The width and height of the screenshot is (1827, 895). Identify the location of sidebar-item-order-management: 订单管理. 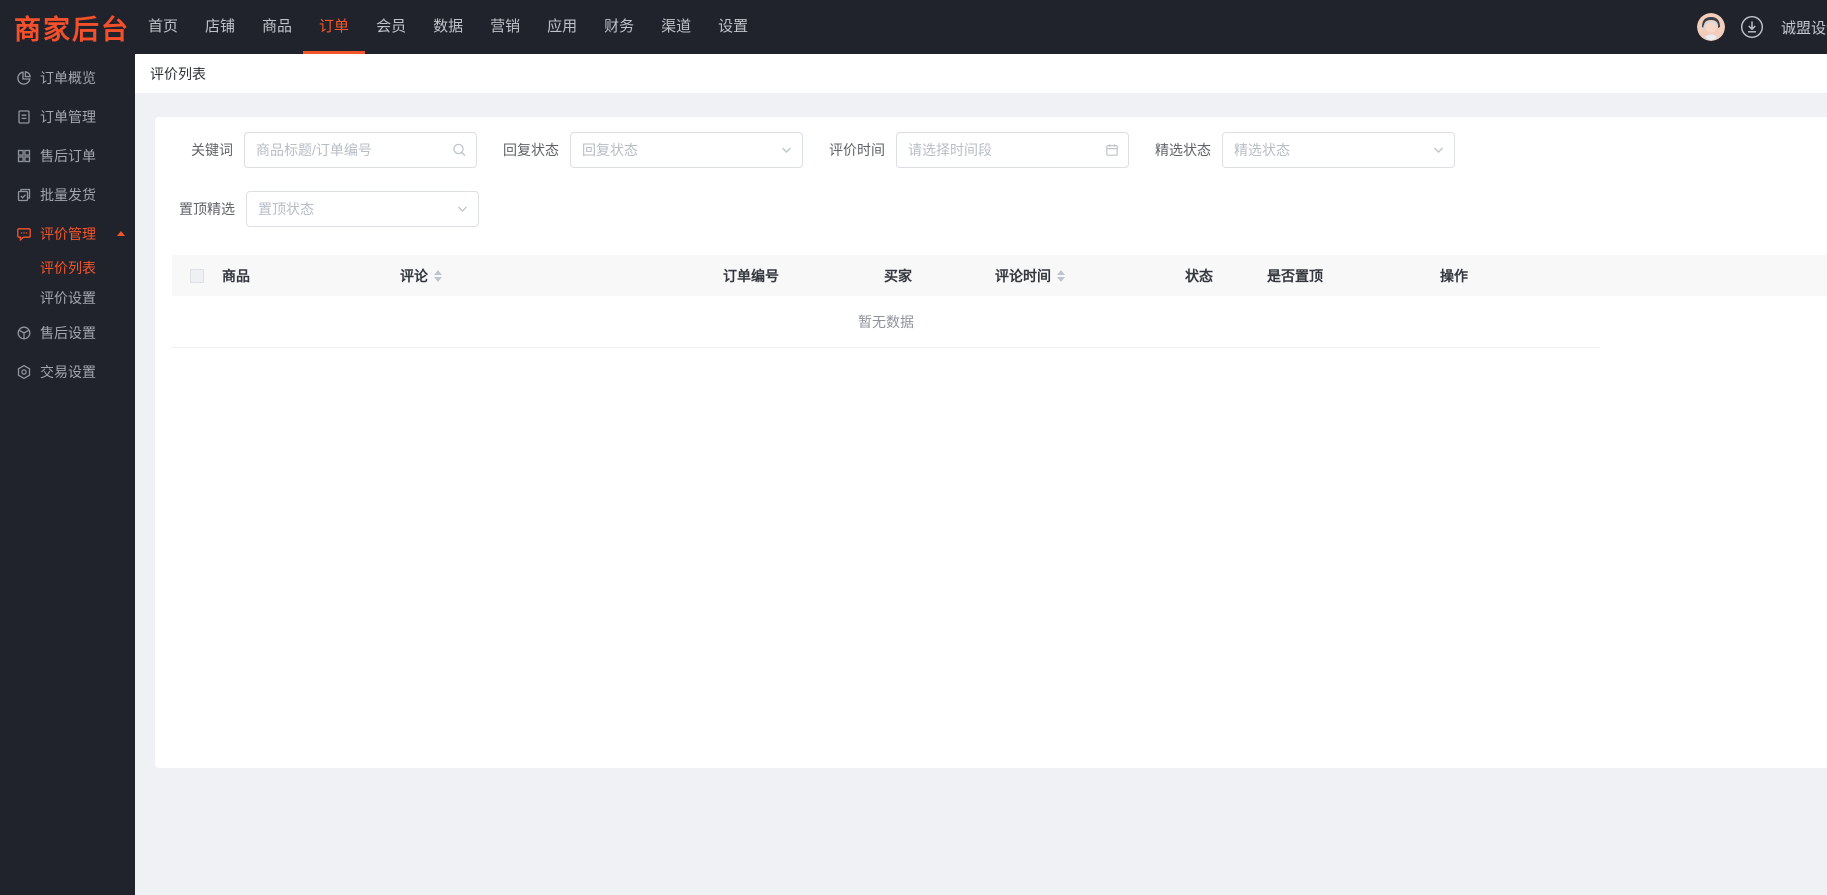
(67, 116).